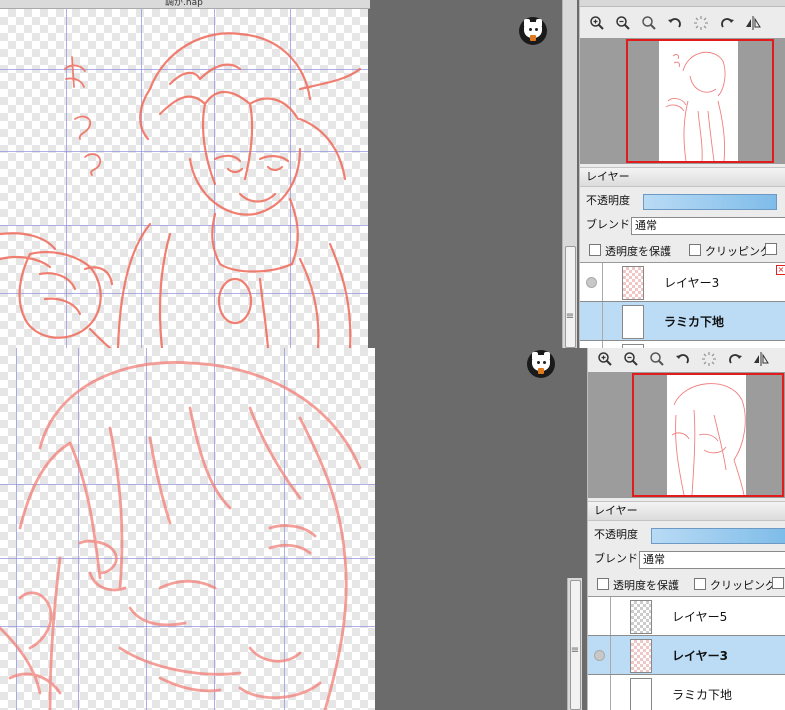 Image resolution: width=785 pixels, height=710 pixels. Describe the element at coordinates (700, 617) in the screenshot. I see `layer-name: レイヤー5` at that location.